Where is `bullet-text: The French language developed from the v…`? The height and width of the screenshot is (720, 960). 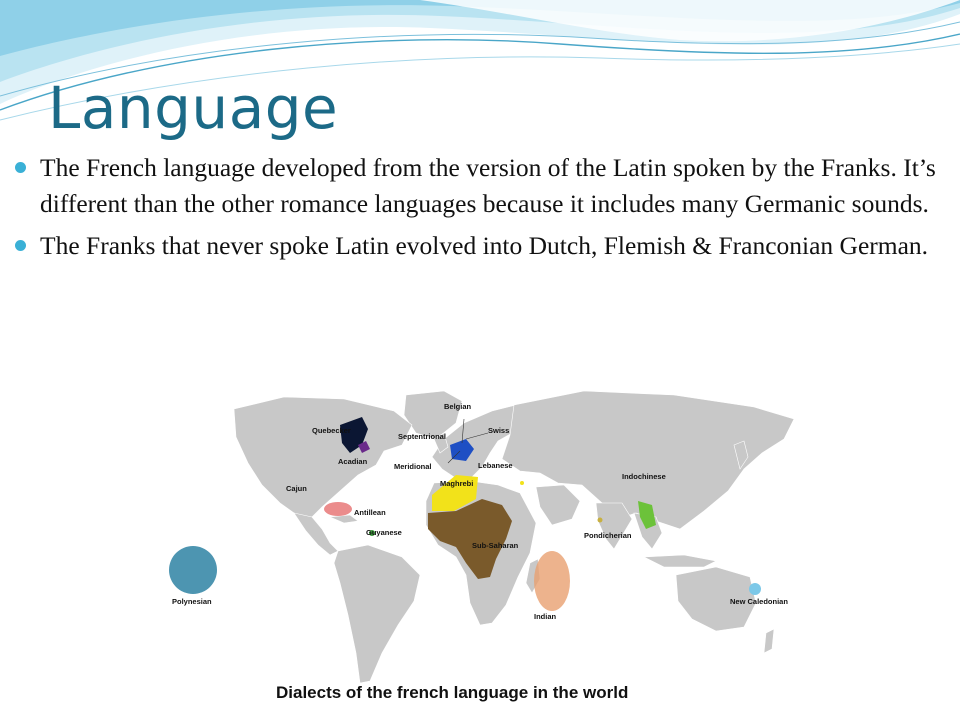
bullet-text: The French language developed from the v… is located at coordinates (488, 185).